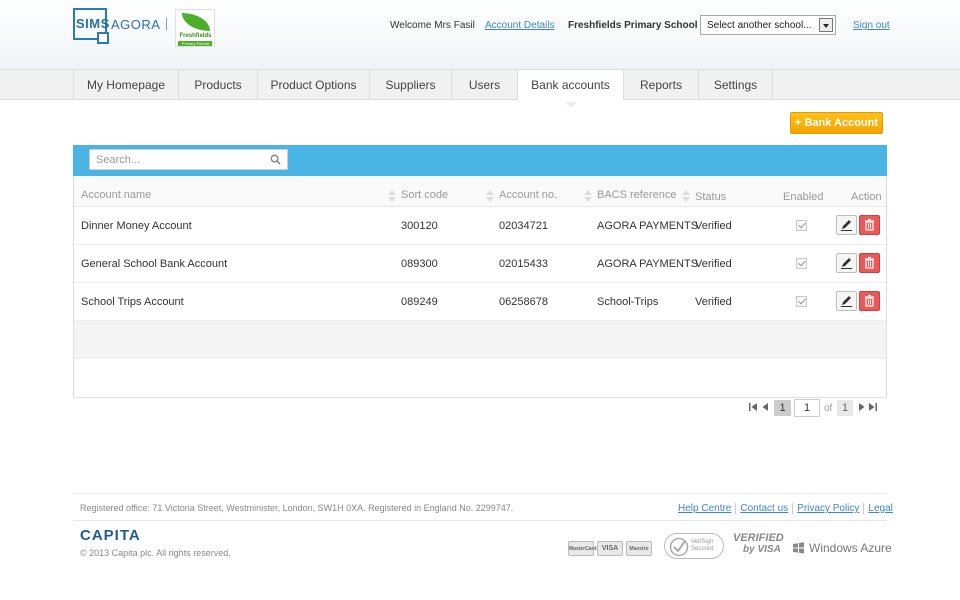 This screenshot has height=600, width=960. I want to click on cell-sort-code: 089300, so click(419, 264).